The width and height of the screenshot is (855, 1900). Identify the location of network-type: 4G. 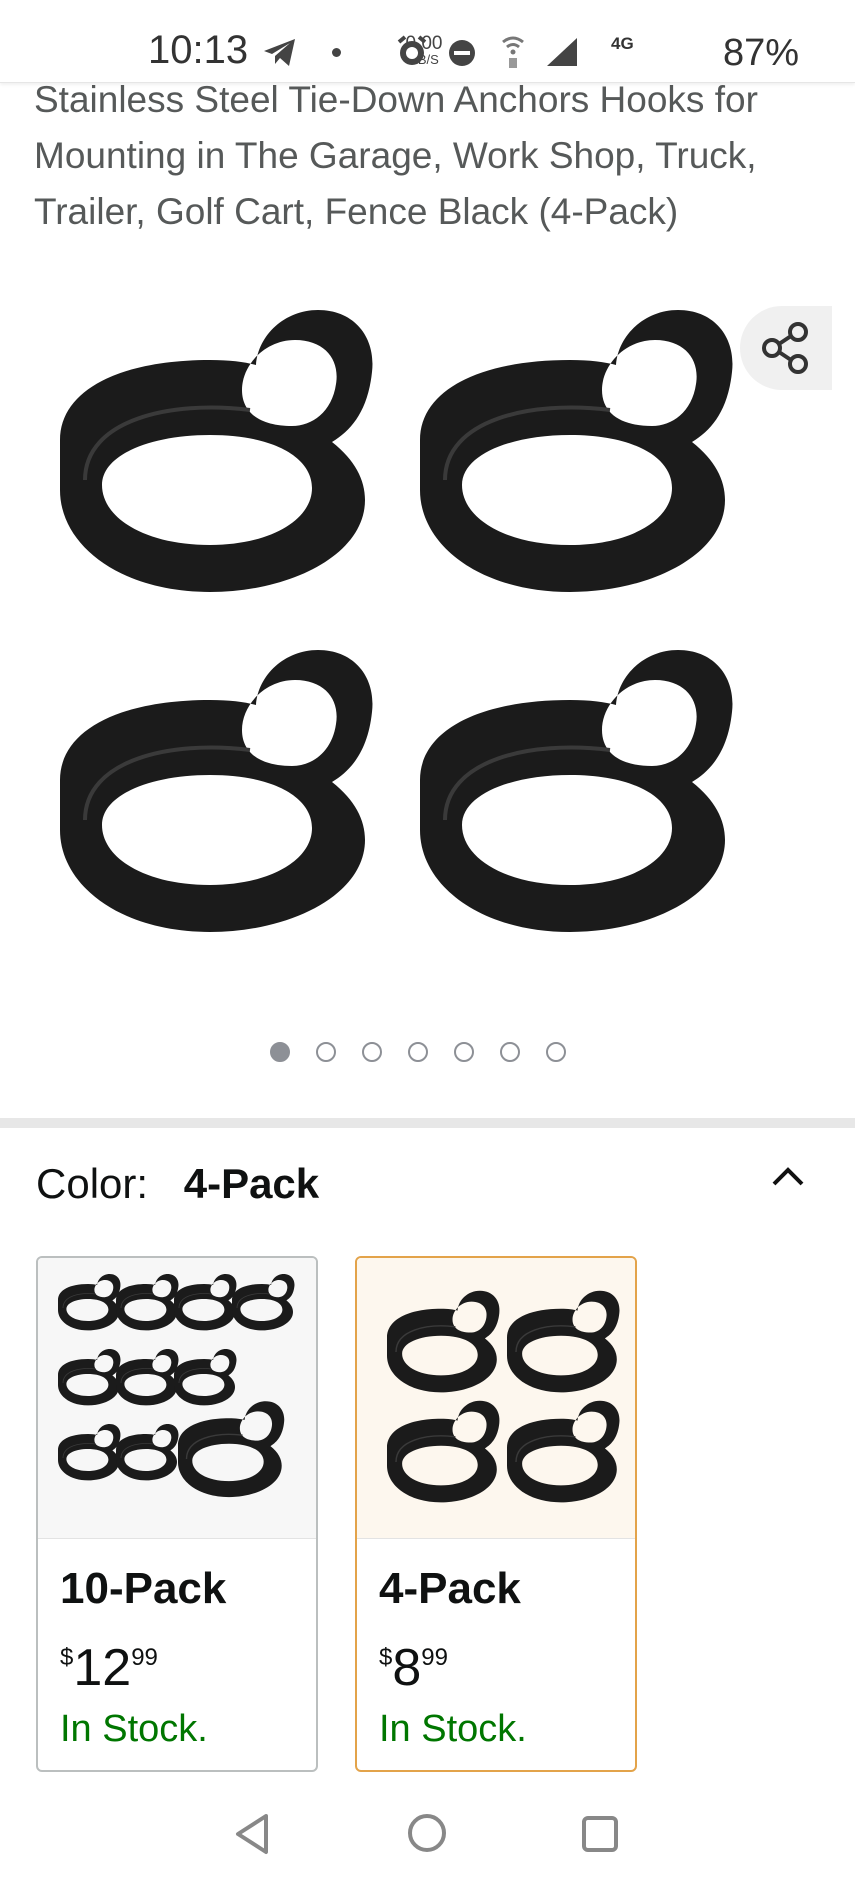
(622, 43).